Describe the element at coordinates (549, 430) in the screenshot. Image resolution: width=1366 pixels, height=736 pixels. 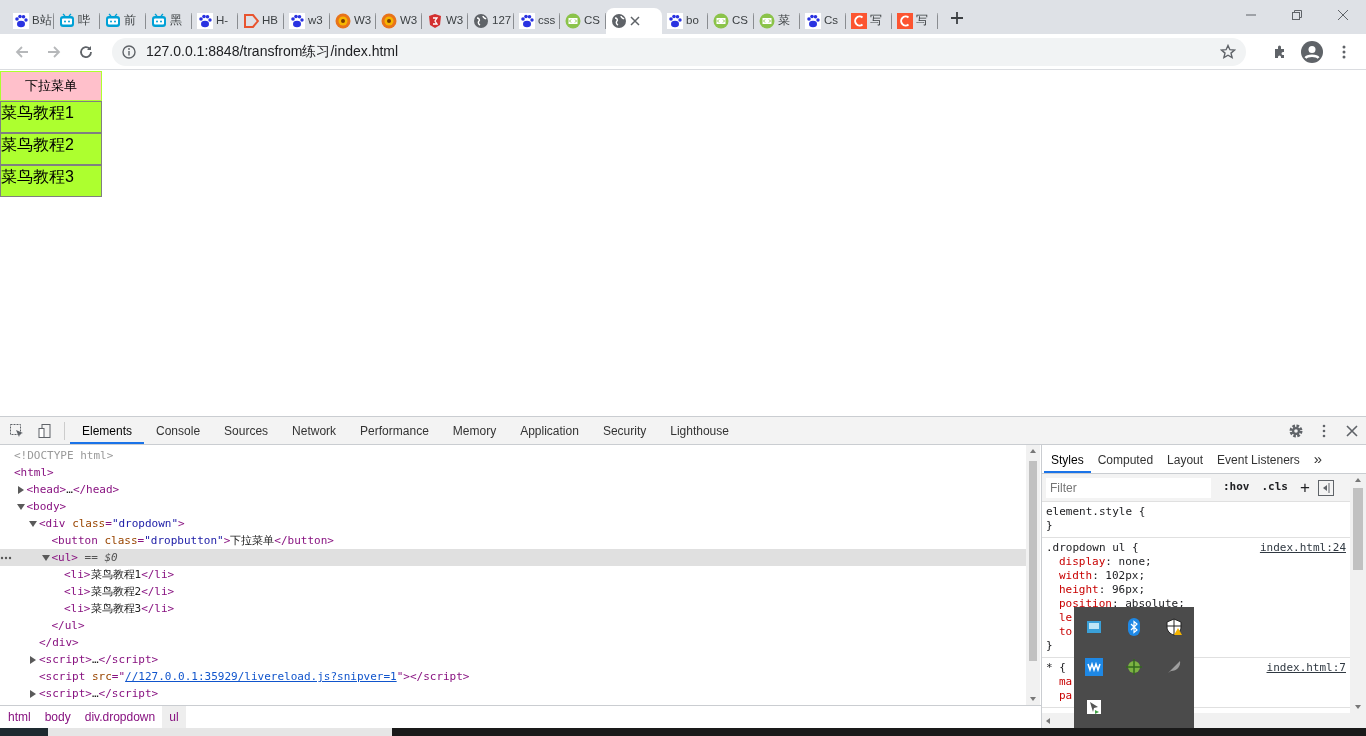
I see `devtools-tab: Application` at that location.